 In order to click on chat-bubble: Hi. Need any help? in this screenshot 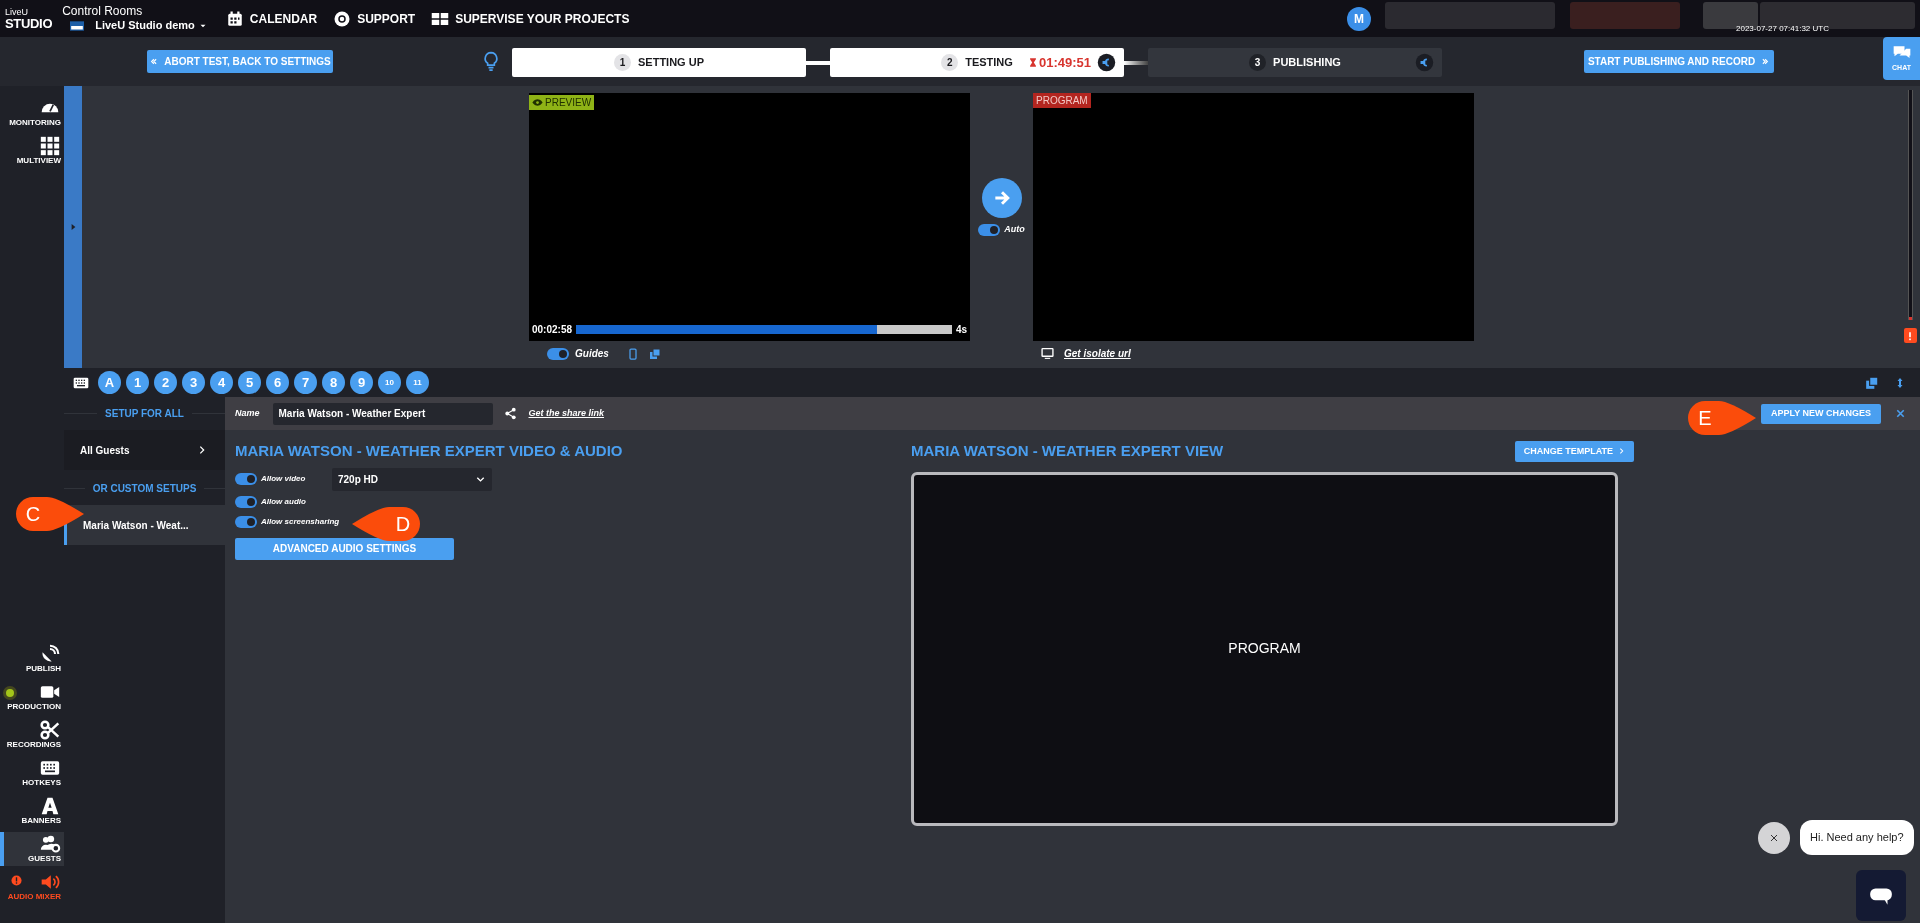, I will do `click(1857, 837)`.